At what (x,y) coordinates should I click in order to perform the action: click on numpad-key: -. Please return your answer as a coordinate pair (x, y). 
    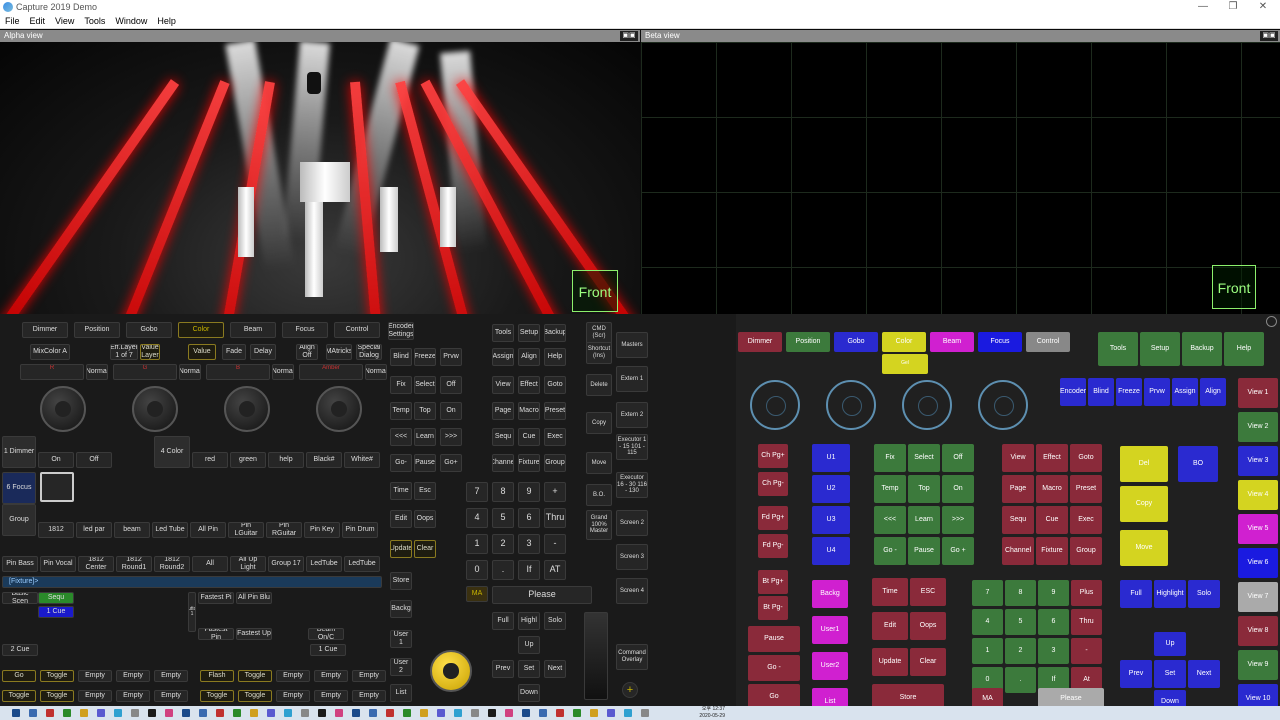
    Looking at the image, I should click on (1086, 651).